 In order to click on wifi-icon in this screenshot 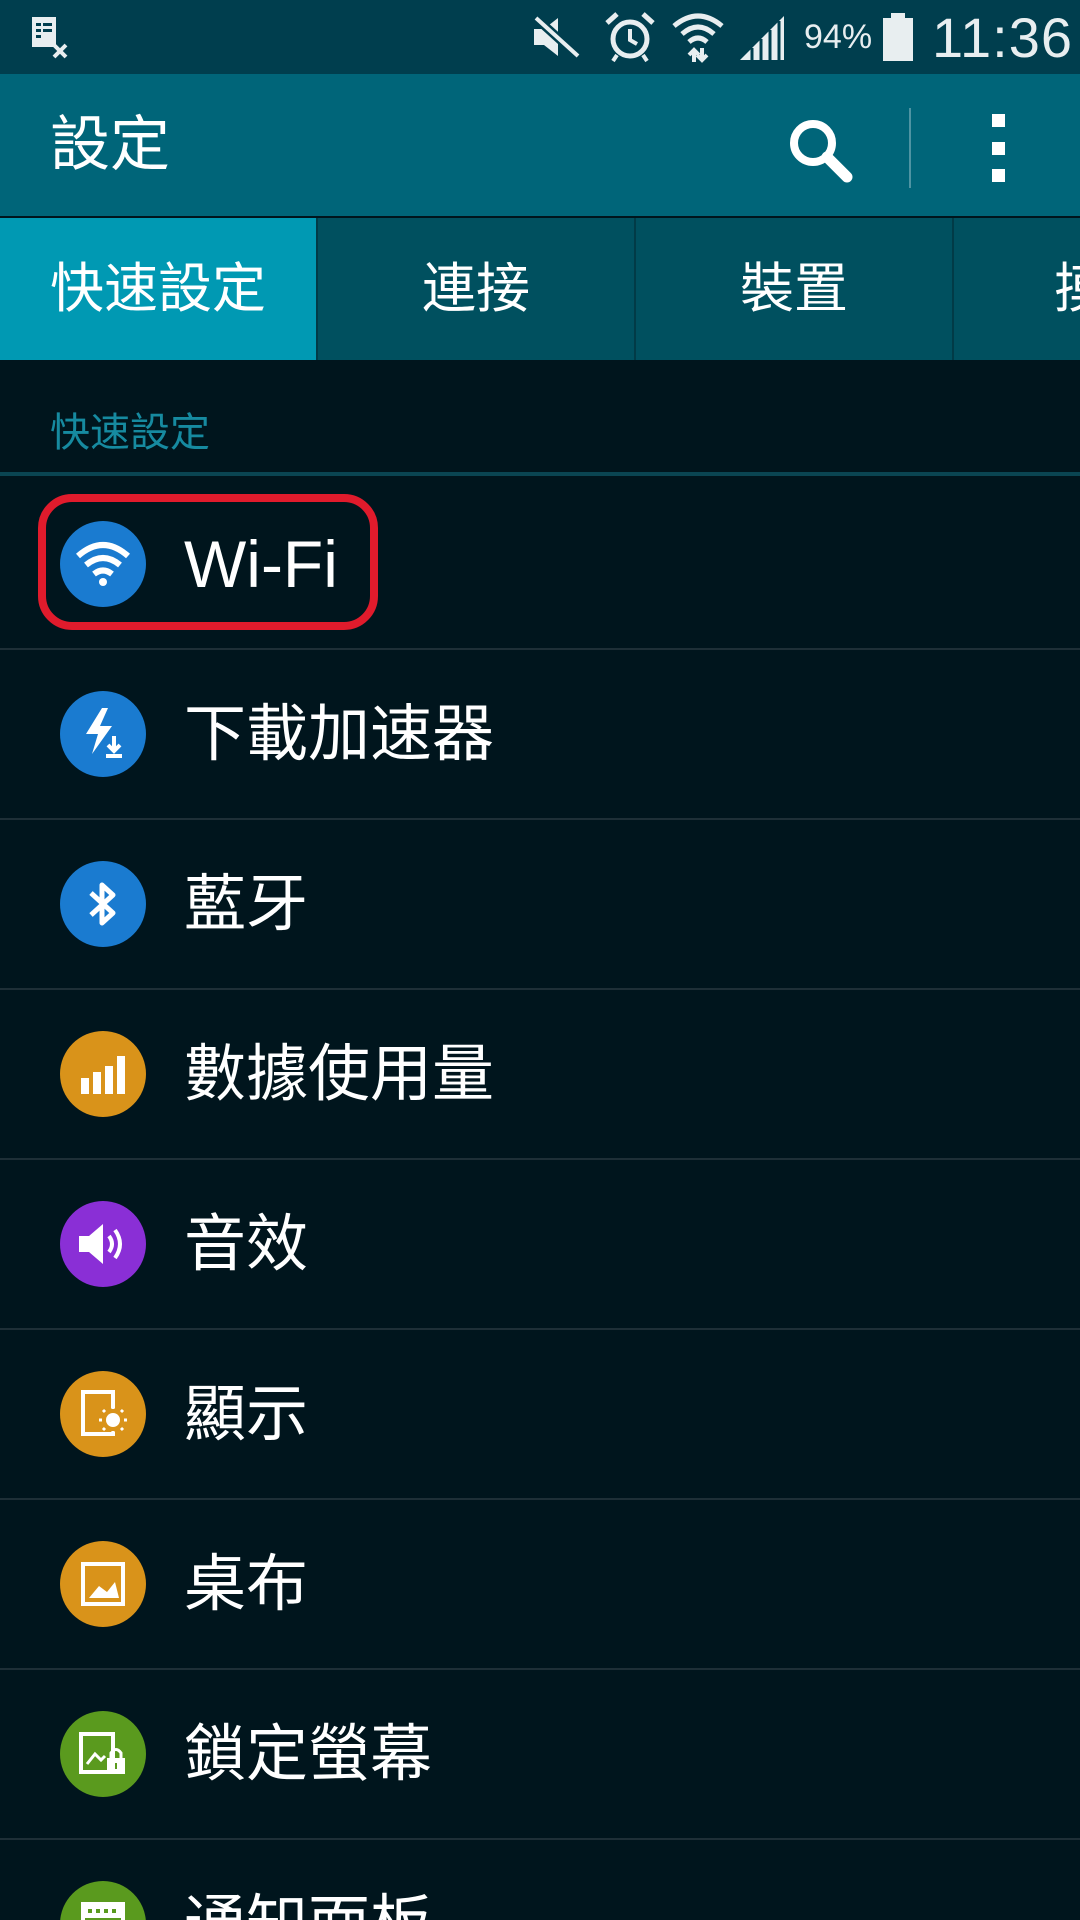, I will do `click(103, 564)`.